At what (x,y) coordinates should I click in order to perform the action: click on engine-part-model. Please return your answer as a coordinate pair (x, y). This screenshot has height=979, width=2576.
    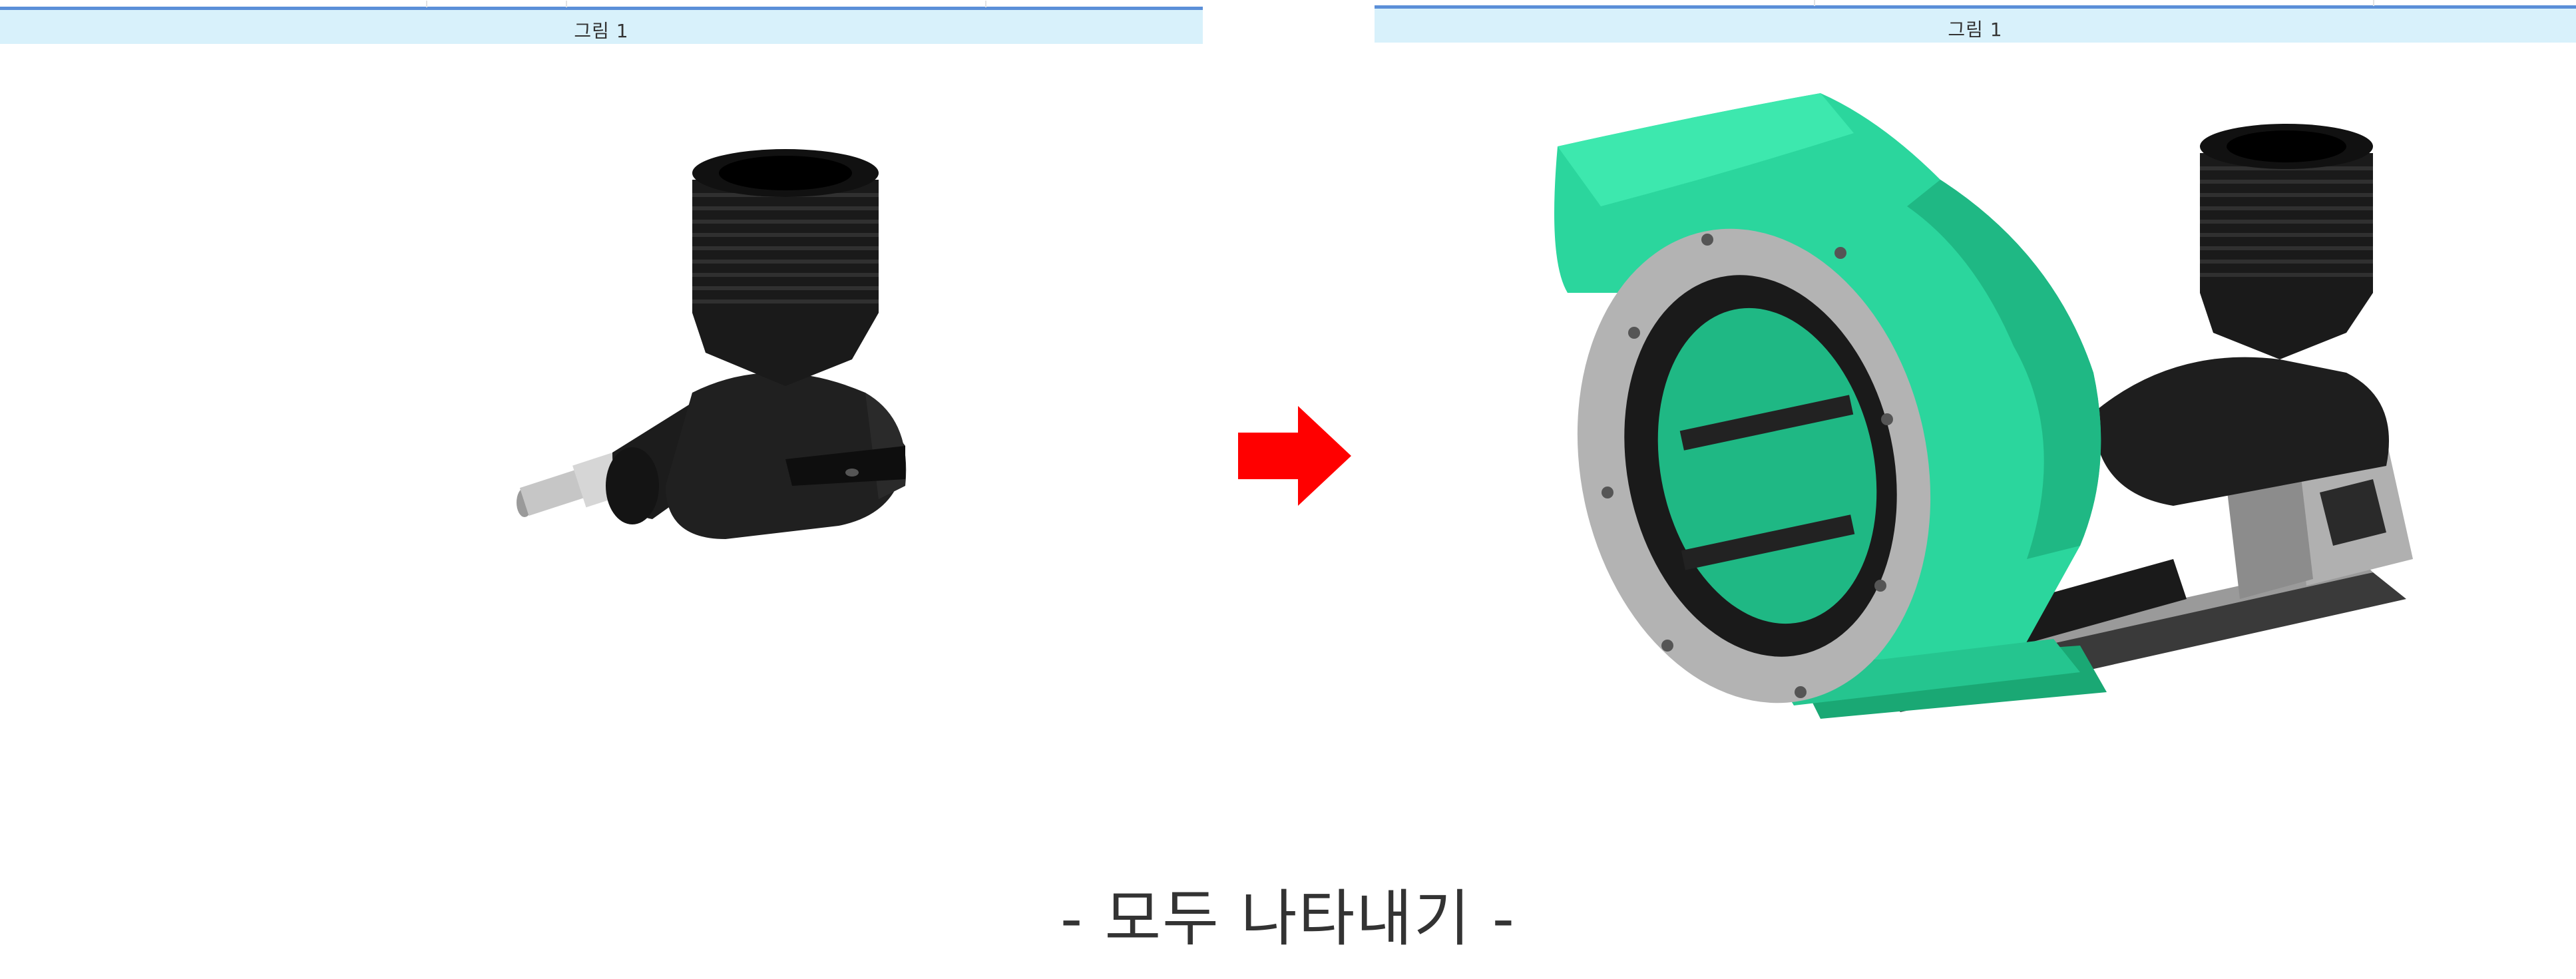
    Looking at the image, I should click on (712, 346).